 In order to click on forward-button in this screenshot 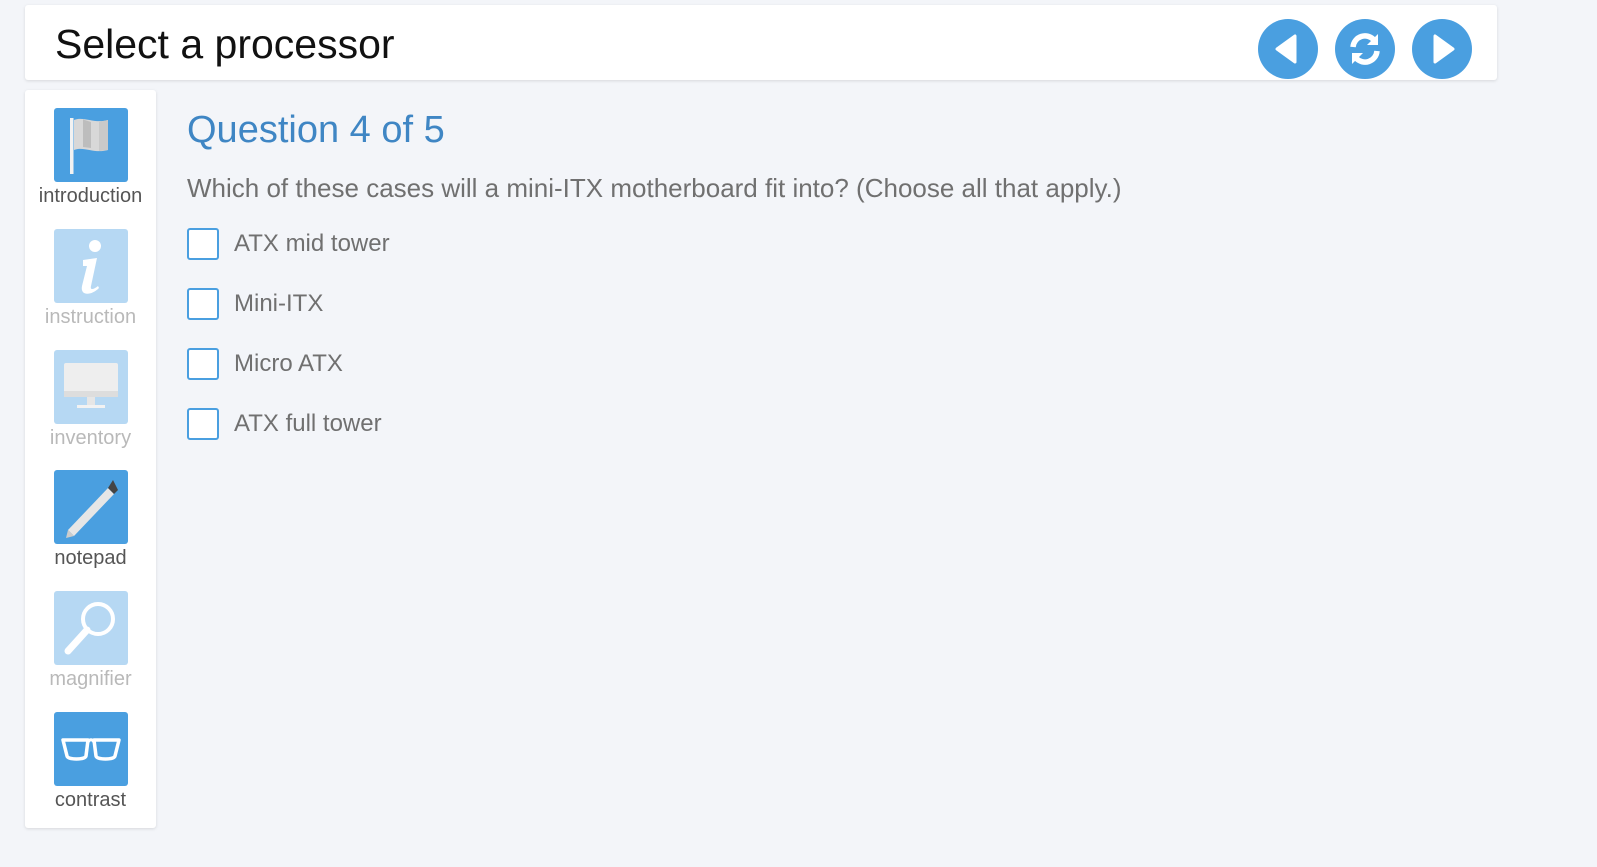, I will do `click(1442, 49)`.